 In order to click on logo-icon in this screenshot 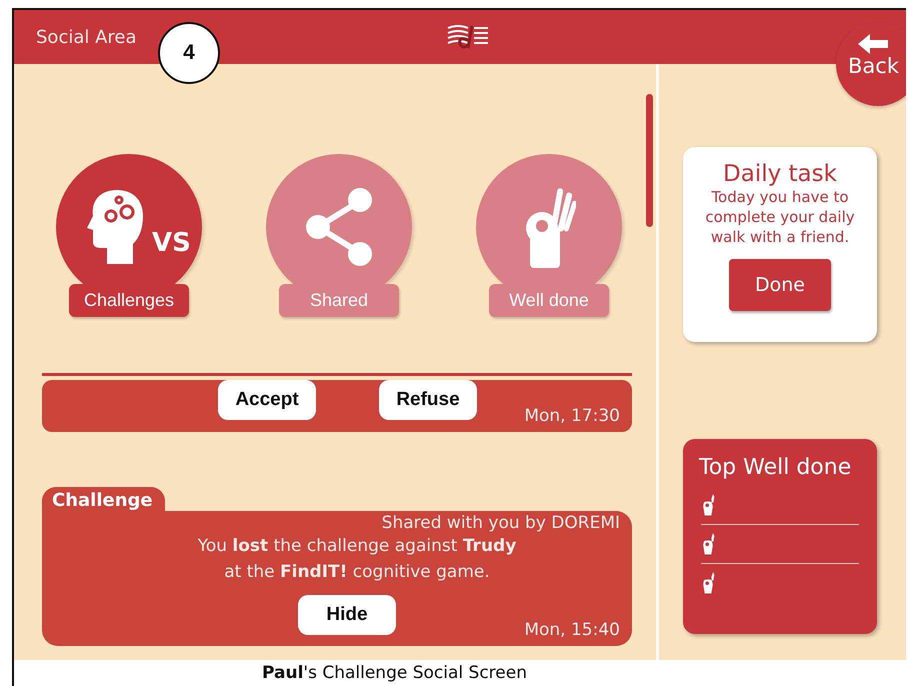, I will do `click(468, 36)`.